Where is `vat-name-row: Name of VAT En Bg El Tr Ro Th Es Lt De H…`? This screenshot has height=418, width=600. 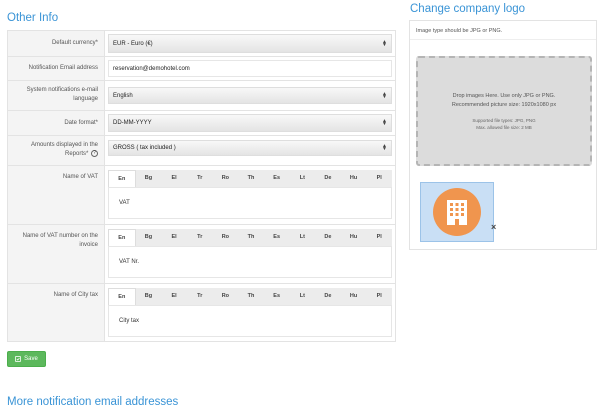 vat-name-row: Name of VAT En Bg El Tr Ro Th Es Lt De H… is located at coordinates (201, 195).